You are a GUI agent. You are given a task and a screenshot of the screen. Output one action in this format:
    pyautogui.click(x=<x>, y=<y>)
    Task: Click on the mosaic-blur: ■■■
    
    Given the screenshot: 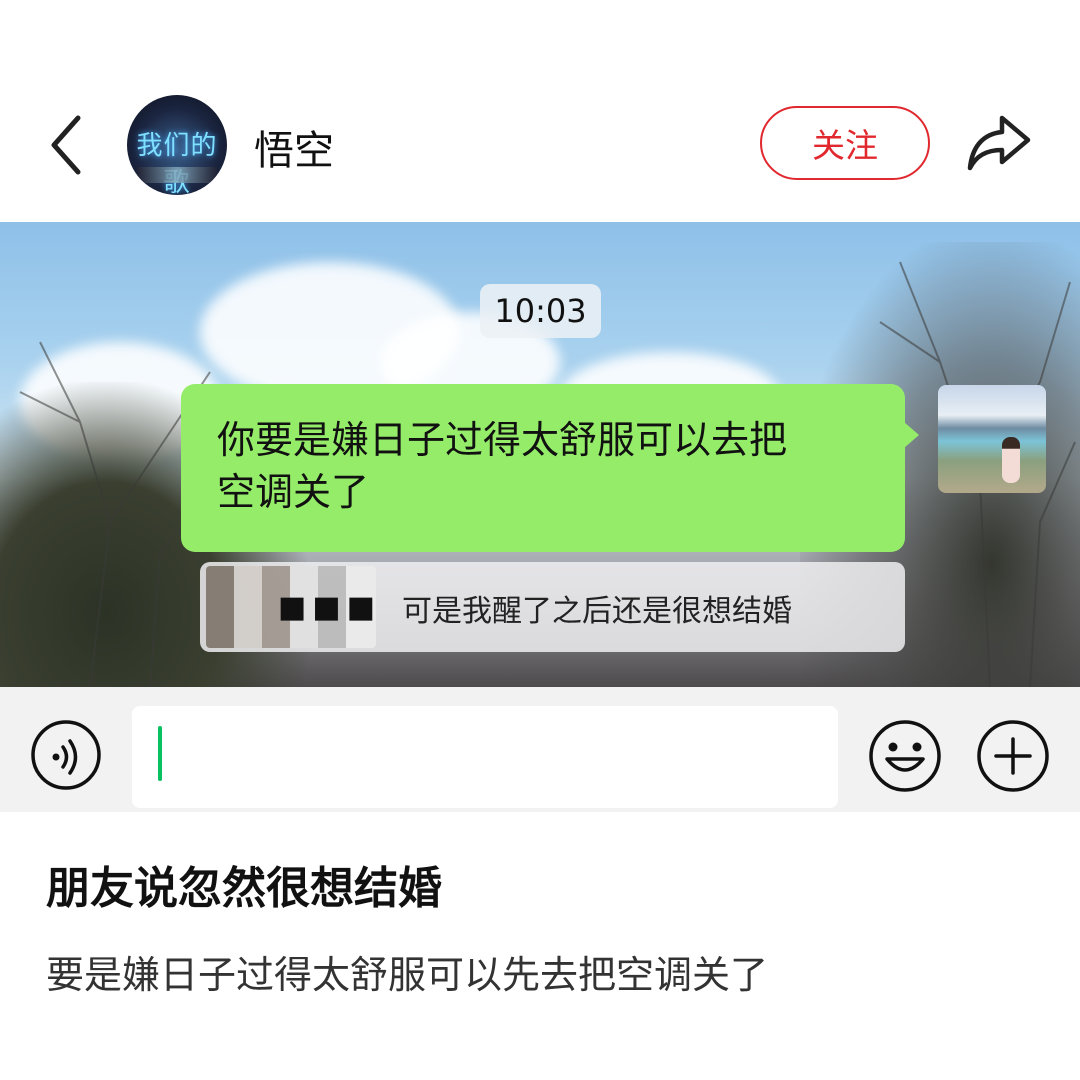 What is the action you would take?
    pyautogui.click(x=291, y=607)
    